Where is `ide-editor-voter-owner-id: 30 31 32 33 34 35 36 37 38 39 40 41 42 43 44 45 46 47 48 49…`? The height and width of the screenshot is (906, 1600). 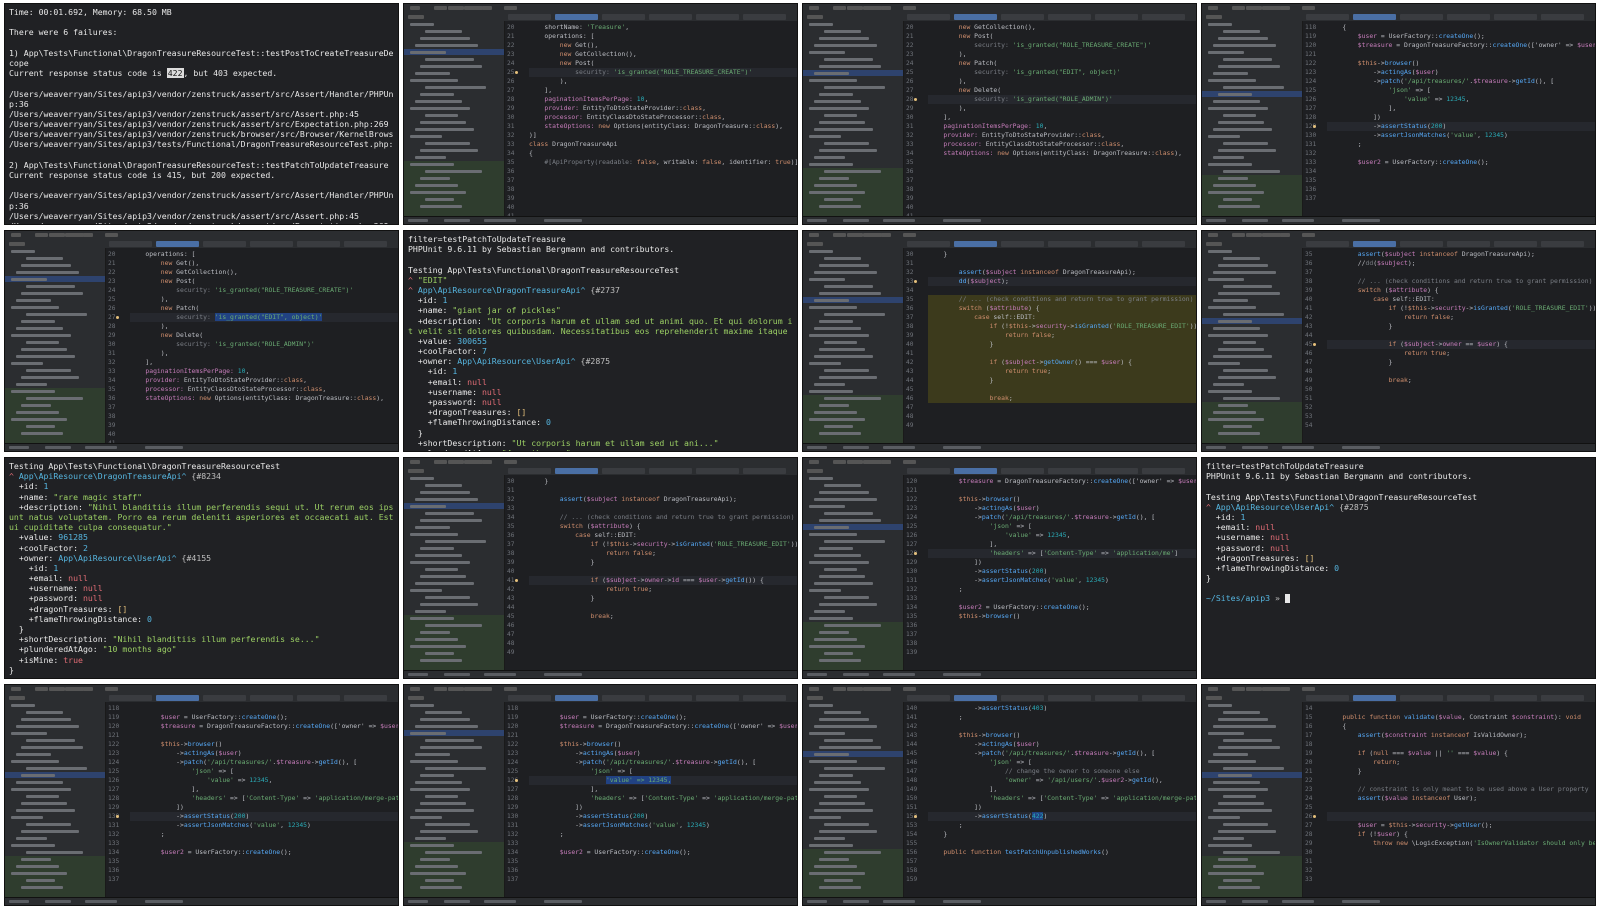
ide-editor-voter-owner-id: 30 31 32 33 34 35 36 37 38 39 40 41 42 43 44 45 46 47 48 49… is located at coordinates (600, 568).